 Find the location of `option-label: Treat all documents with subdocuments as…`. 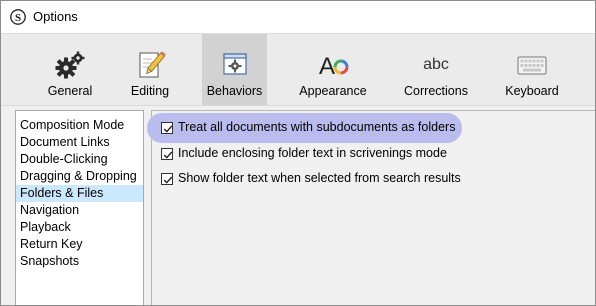

option-label: Treat all documents with subdocuments as… is located at coordinates (317, 127).